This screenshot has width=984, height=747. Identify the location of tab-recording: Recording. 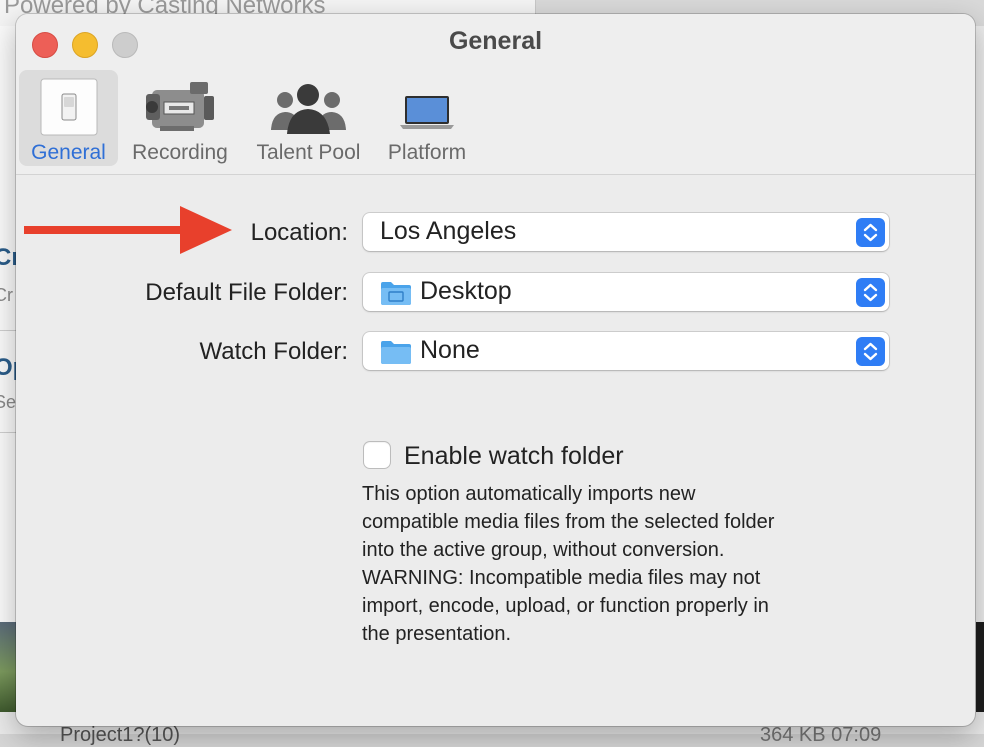
(180, 118).